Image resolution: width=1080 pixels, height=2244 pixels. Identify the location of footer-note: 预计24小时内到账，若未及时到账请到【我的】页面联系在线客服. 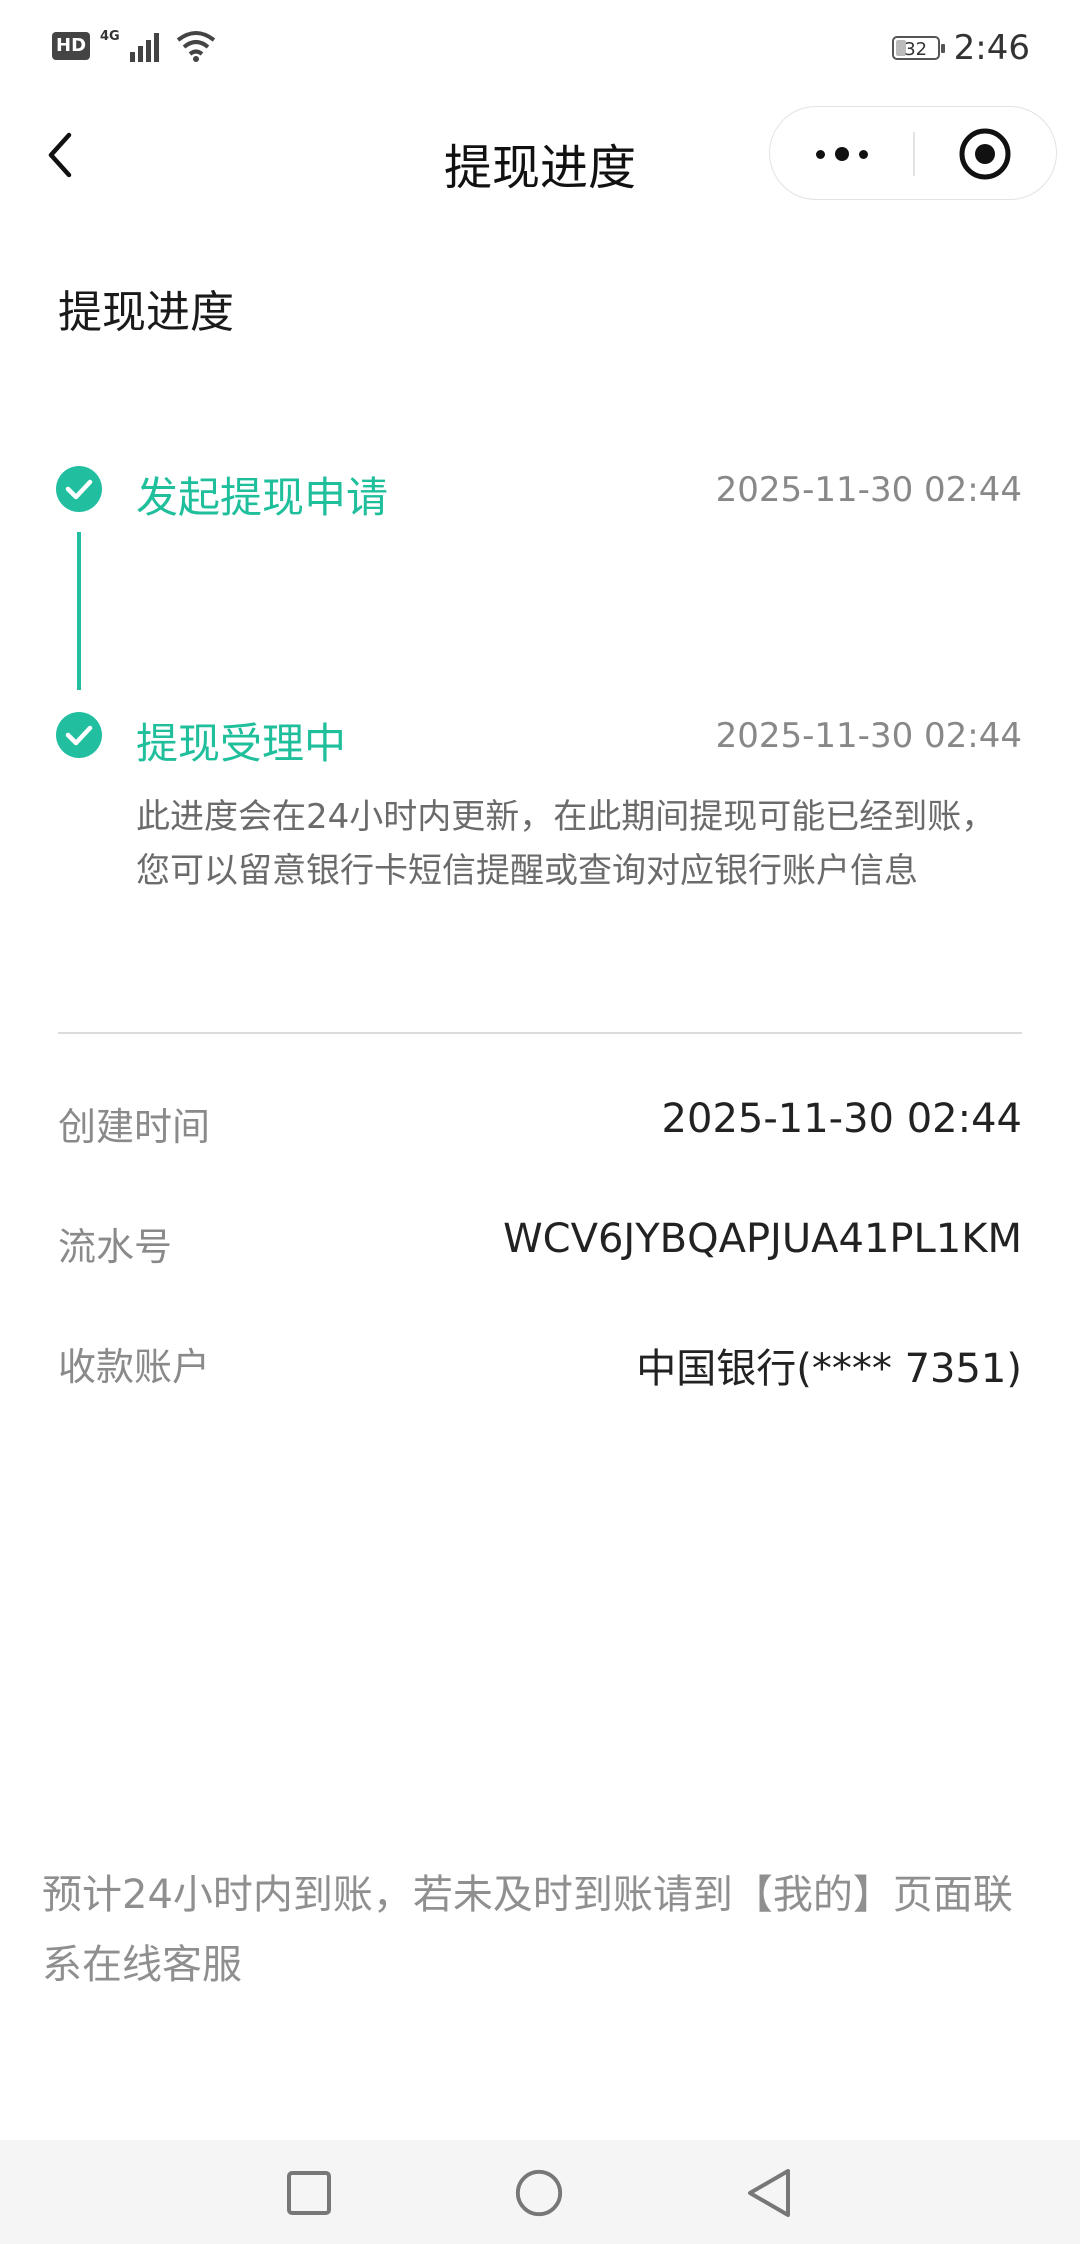
(527, 1930).